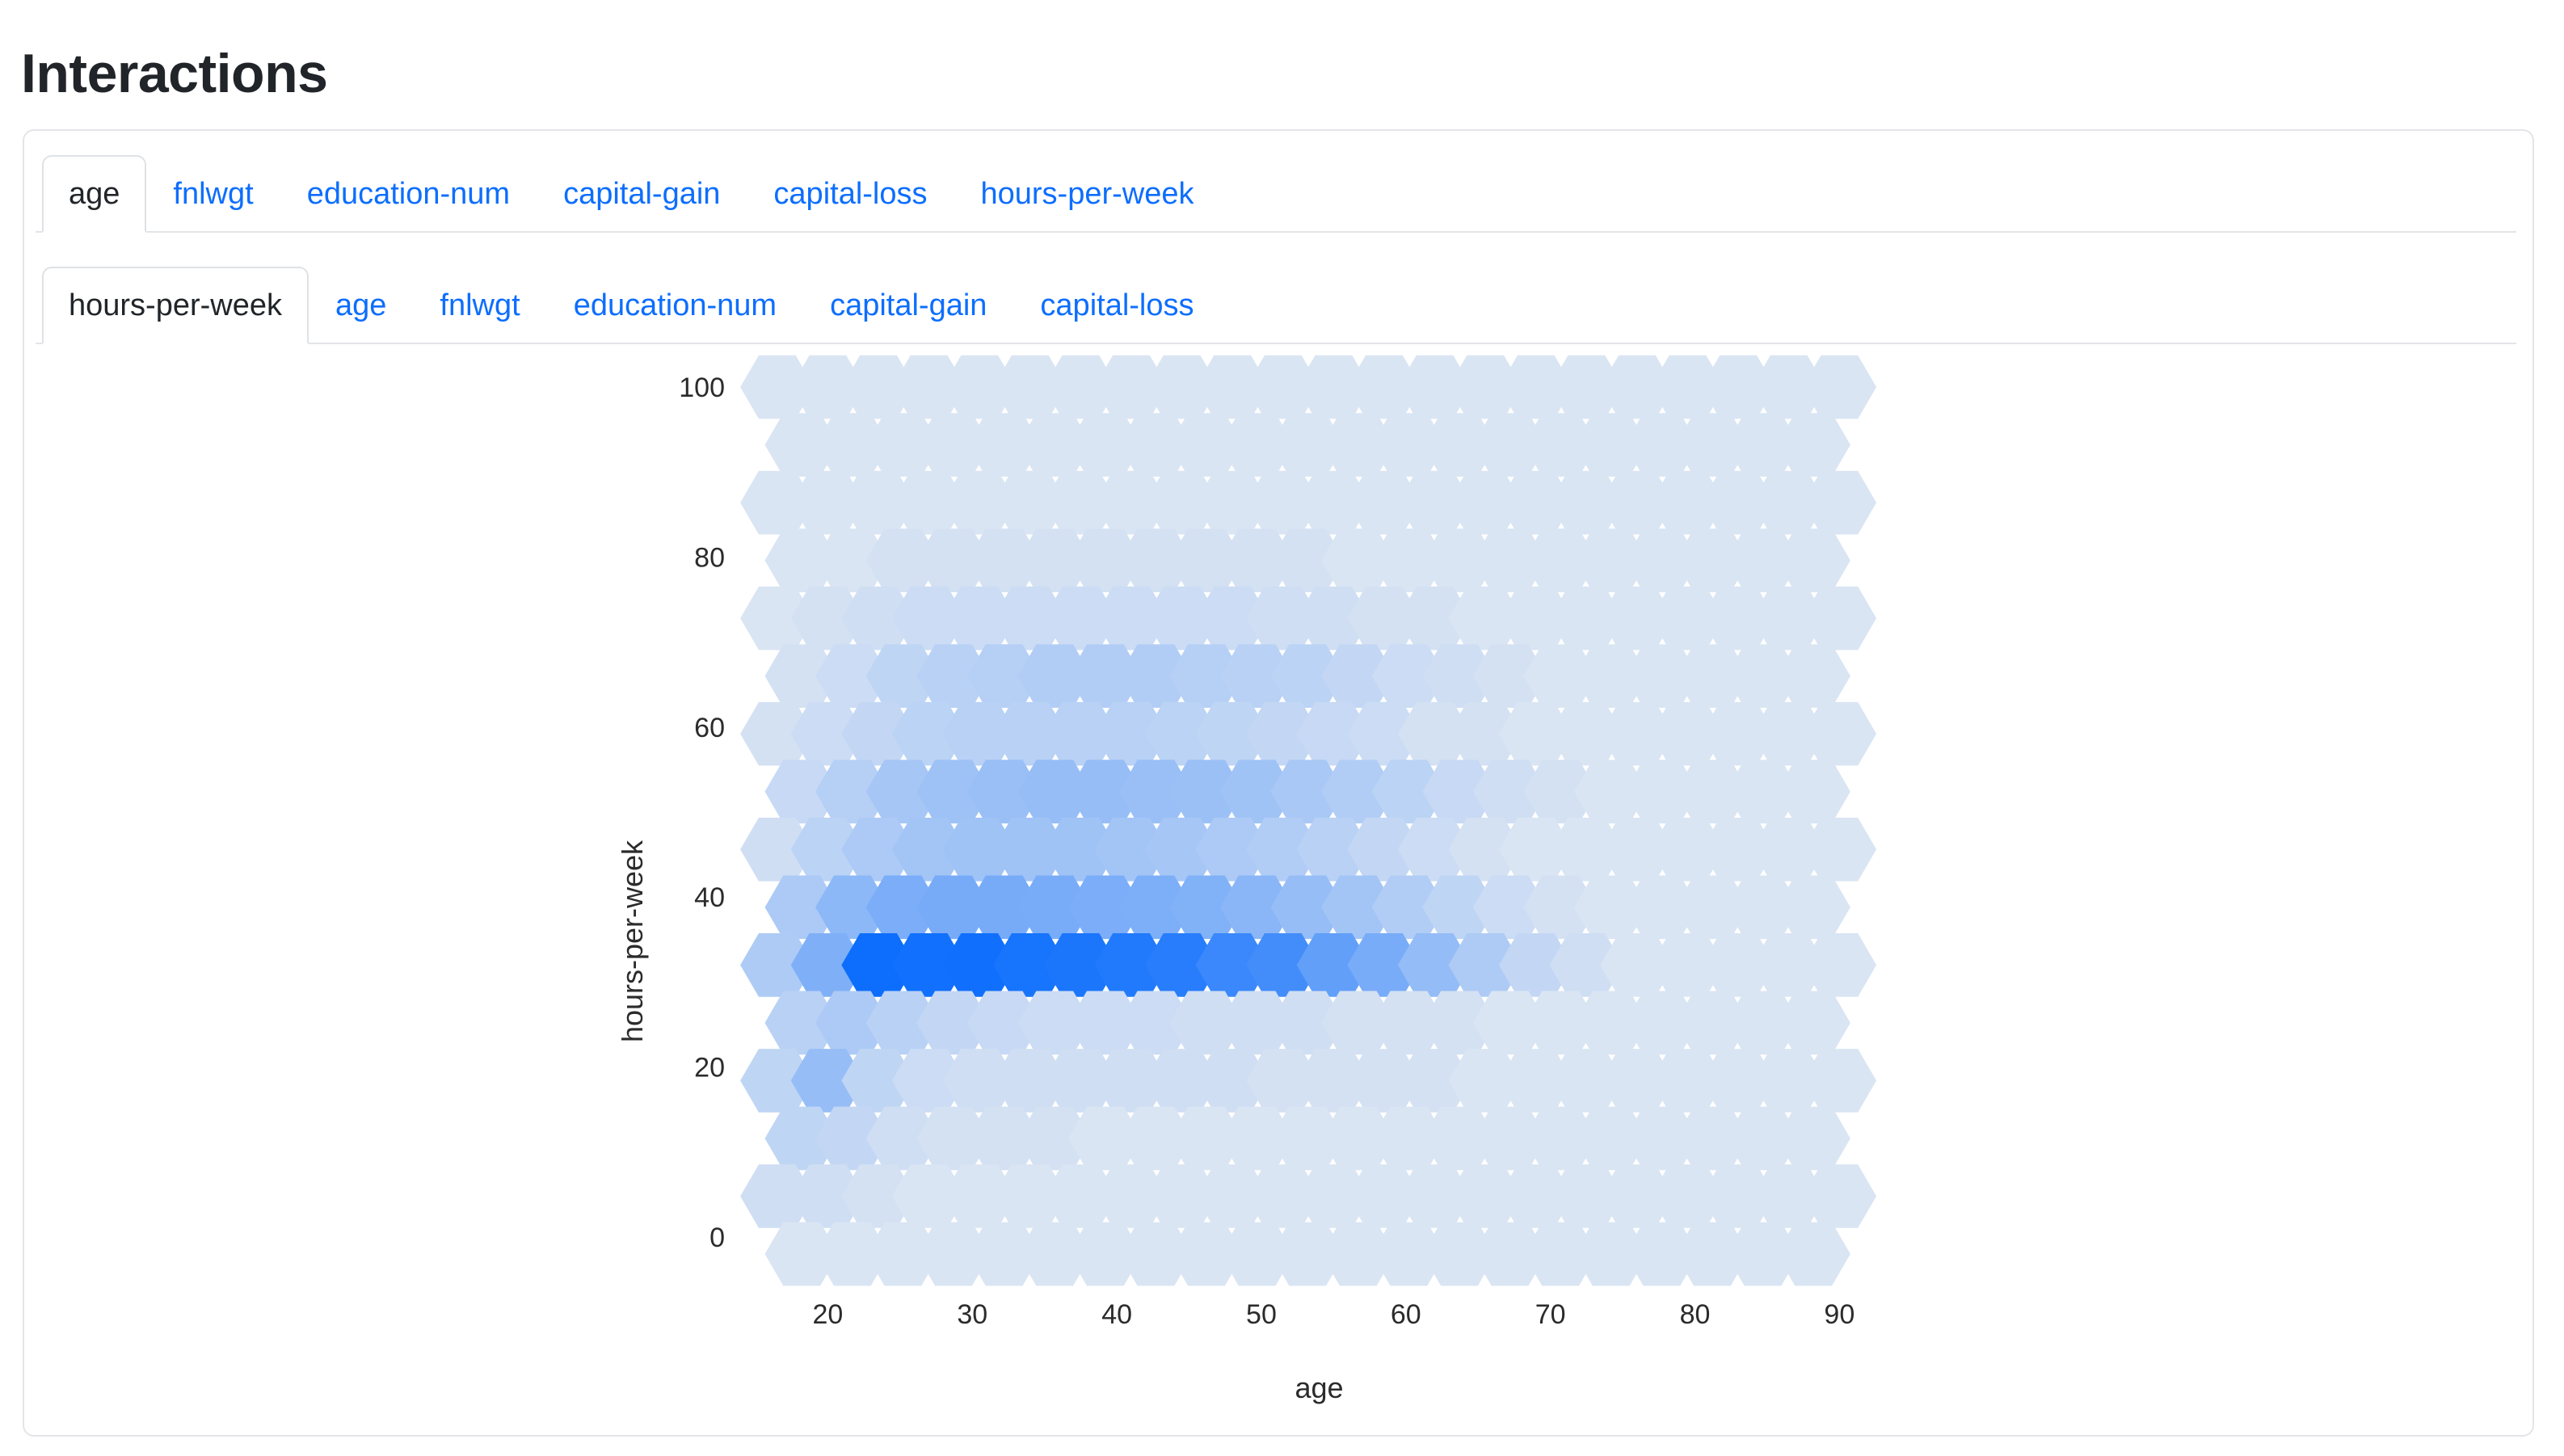 The image size is (2564, 1456). Describe the element at coordinates (709, 1068) in the screenshot. I see `y-tick-label: 20` at that location.